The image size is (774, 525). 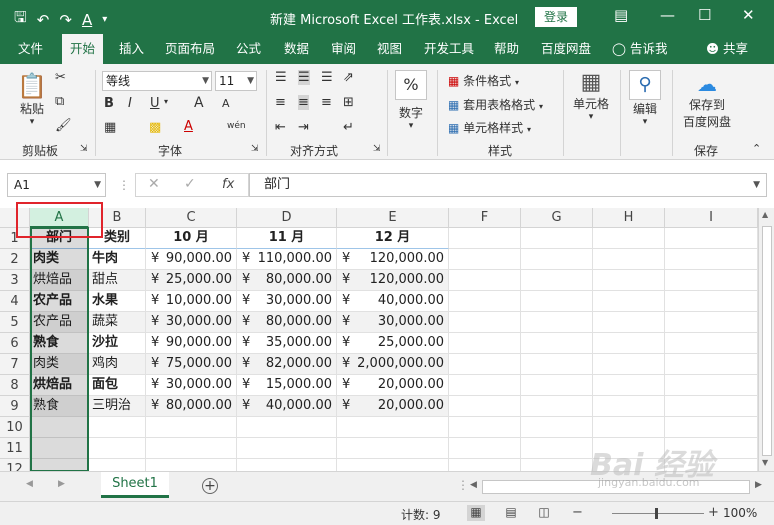 I want to click on sheet-tab: Sheet1, so click(x=135, y=485).